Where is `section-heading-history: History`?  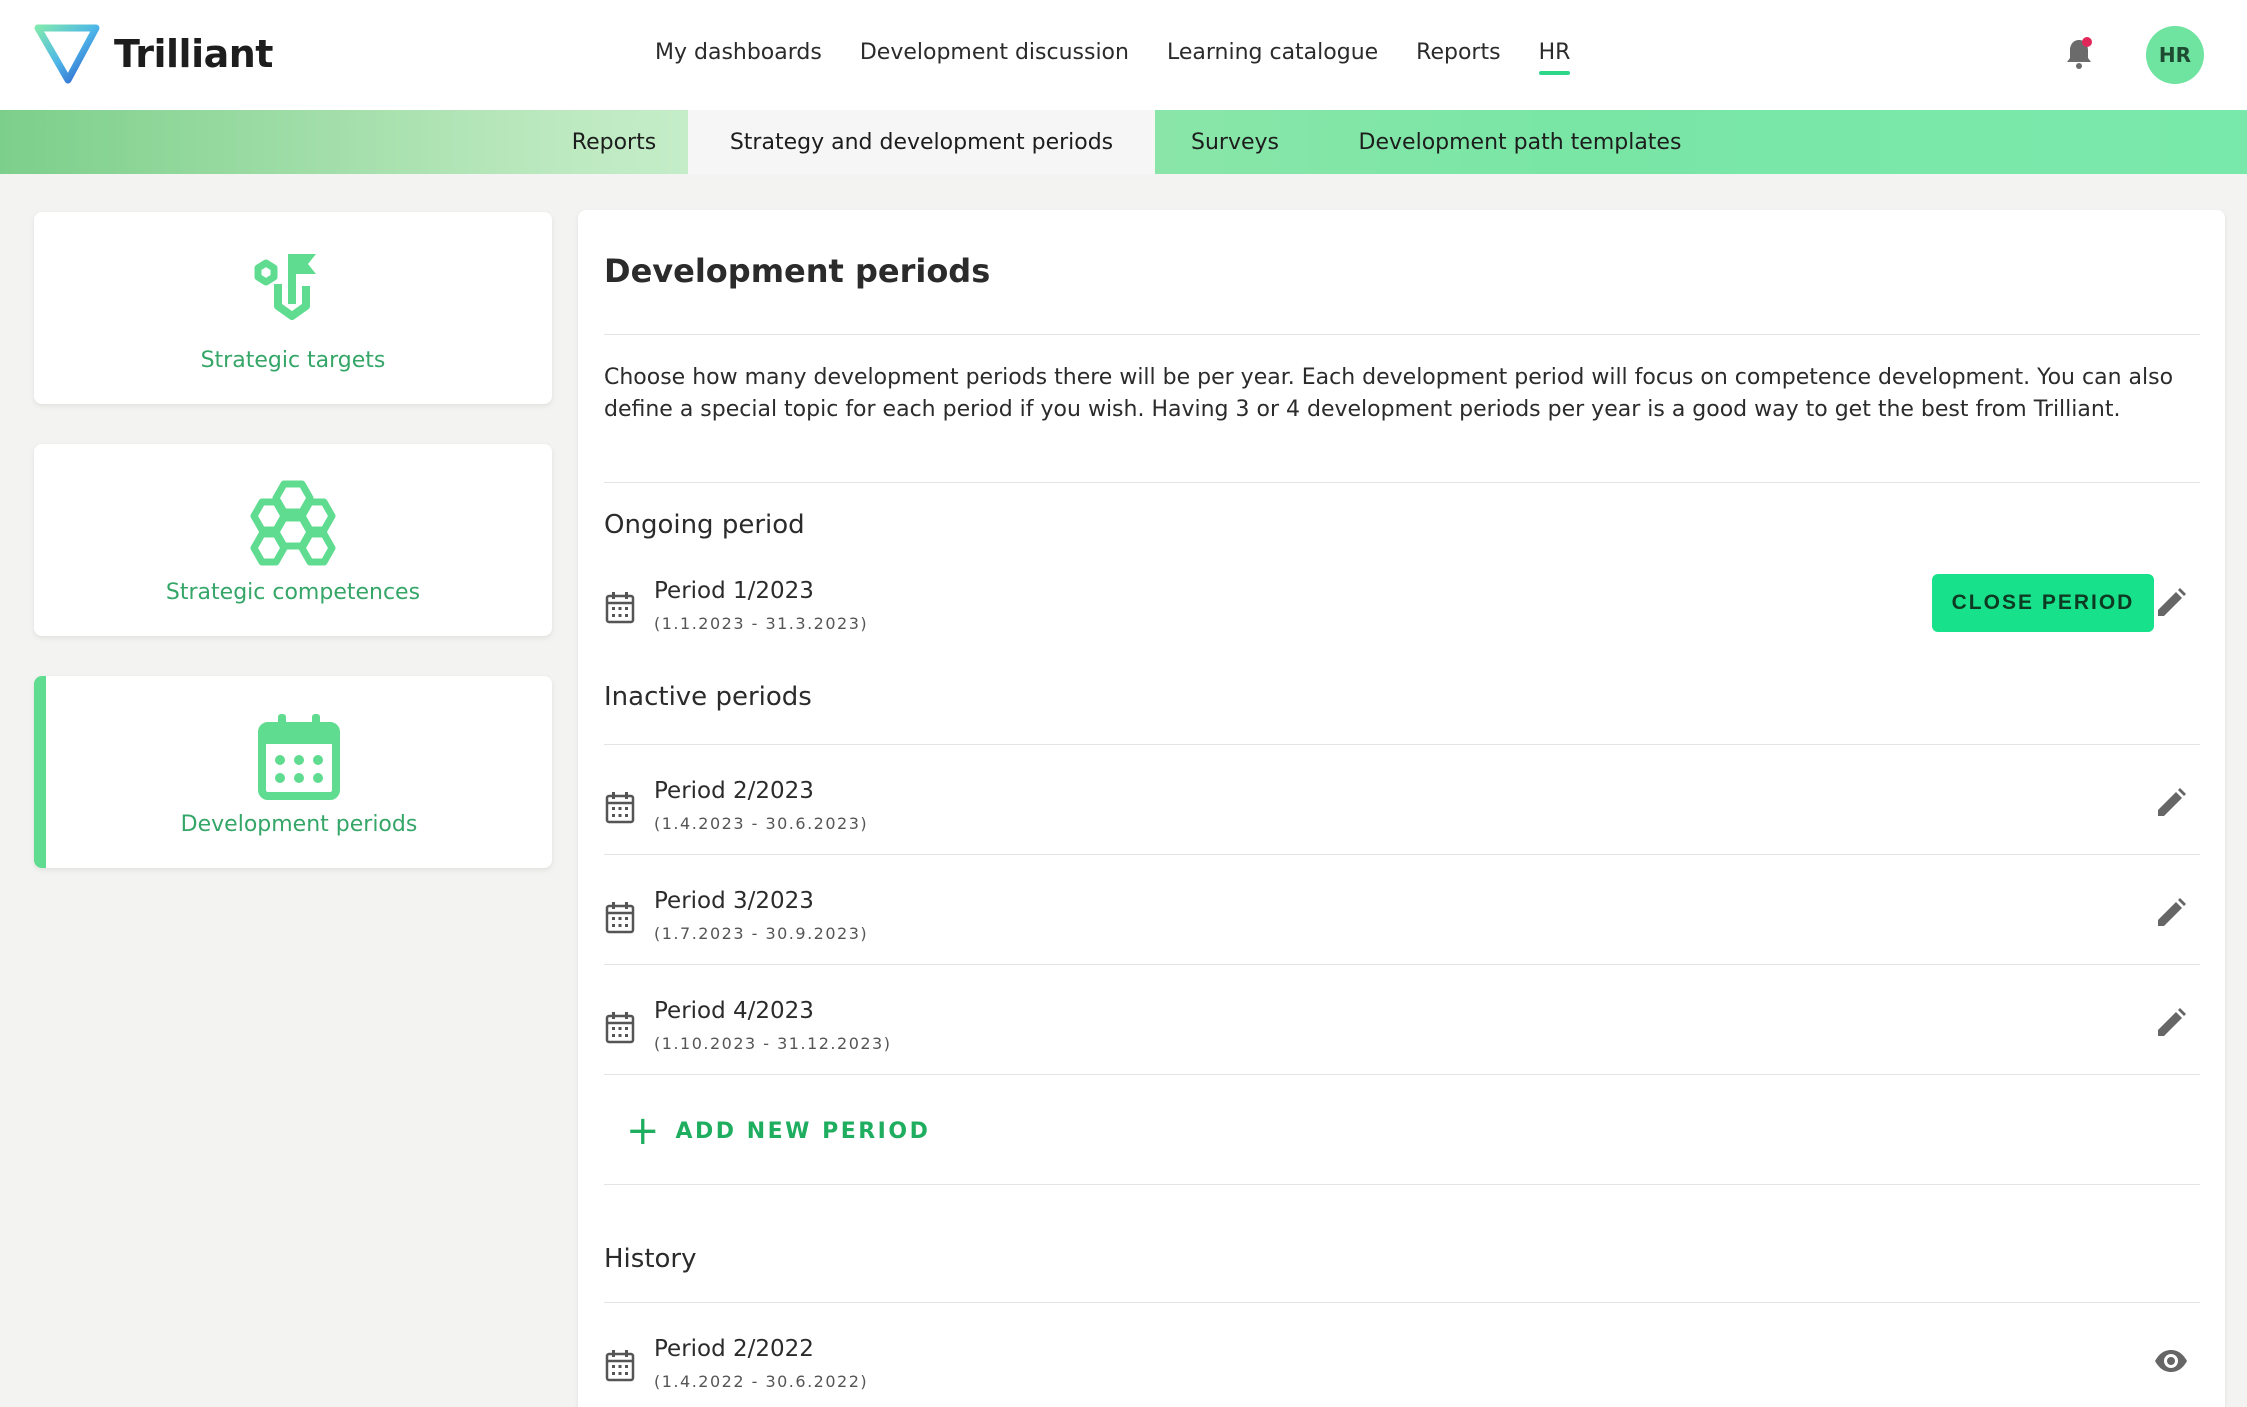 section-heading-history: History is located at coordinates (650, 1259).